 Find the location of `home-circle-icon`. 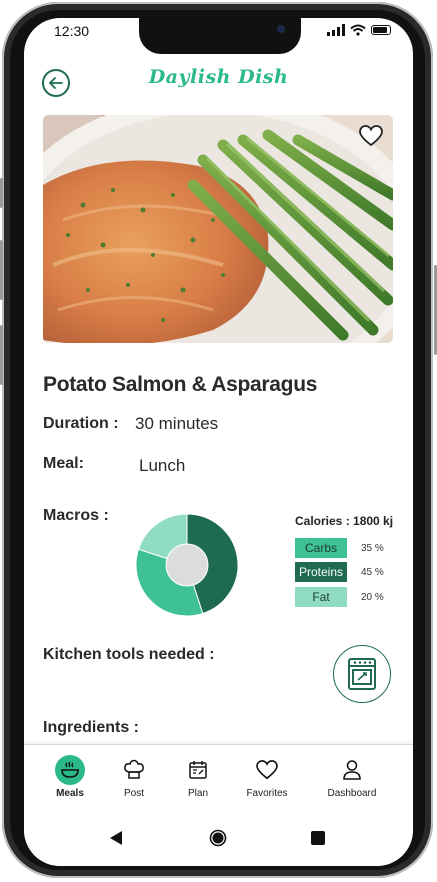

home-circle-icon is located at coordinates (218, 838).